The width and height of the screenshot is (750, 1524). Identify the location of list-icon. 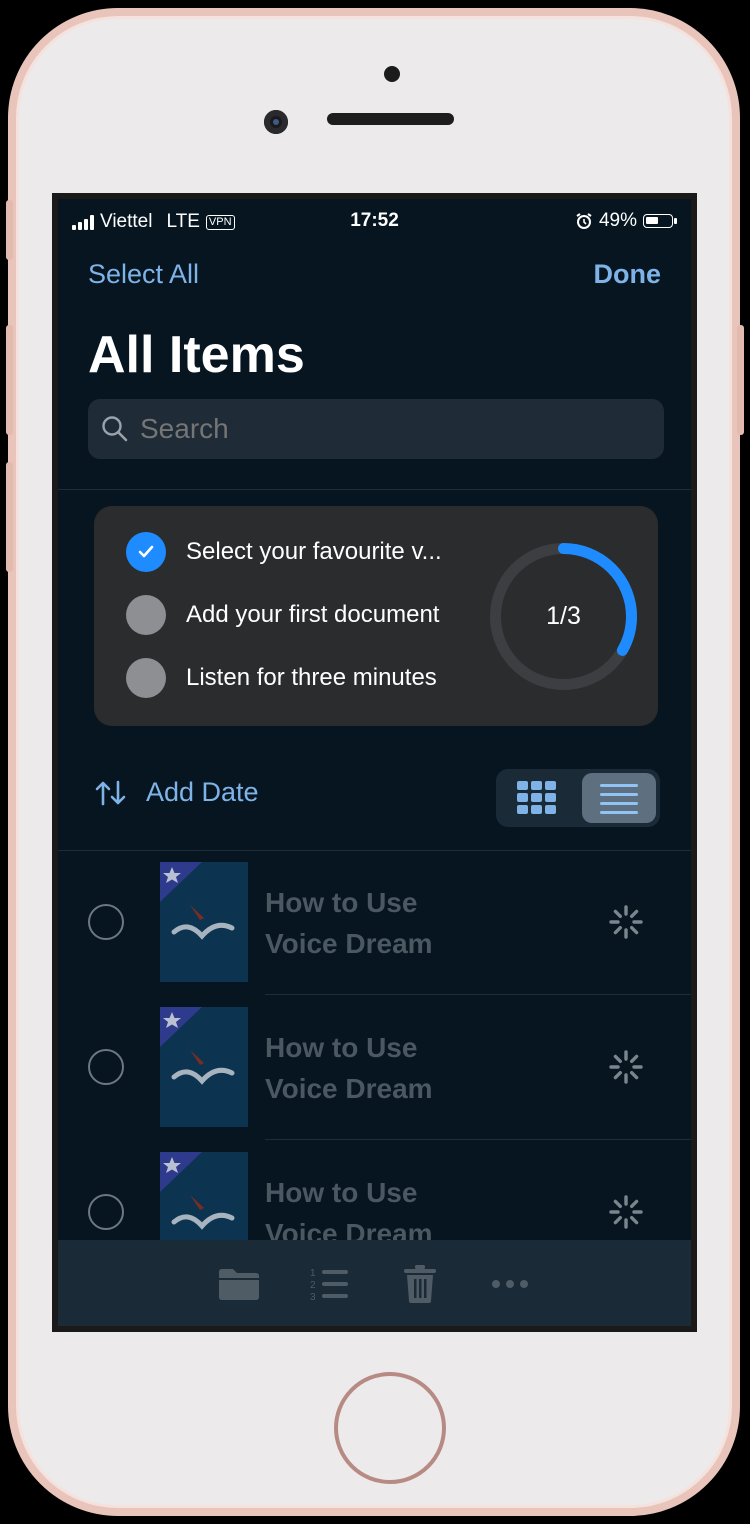
(619, 799).